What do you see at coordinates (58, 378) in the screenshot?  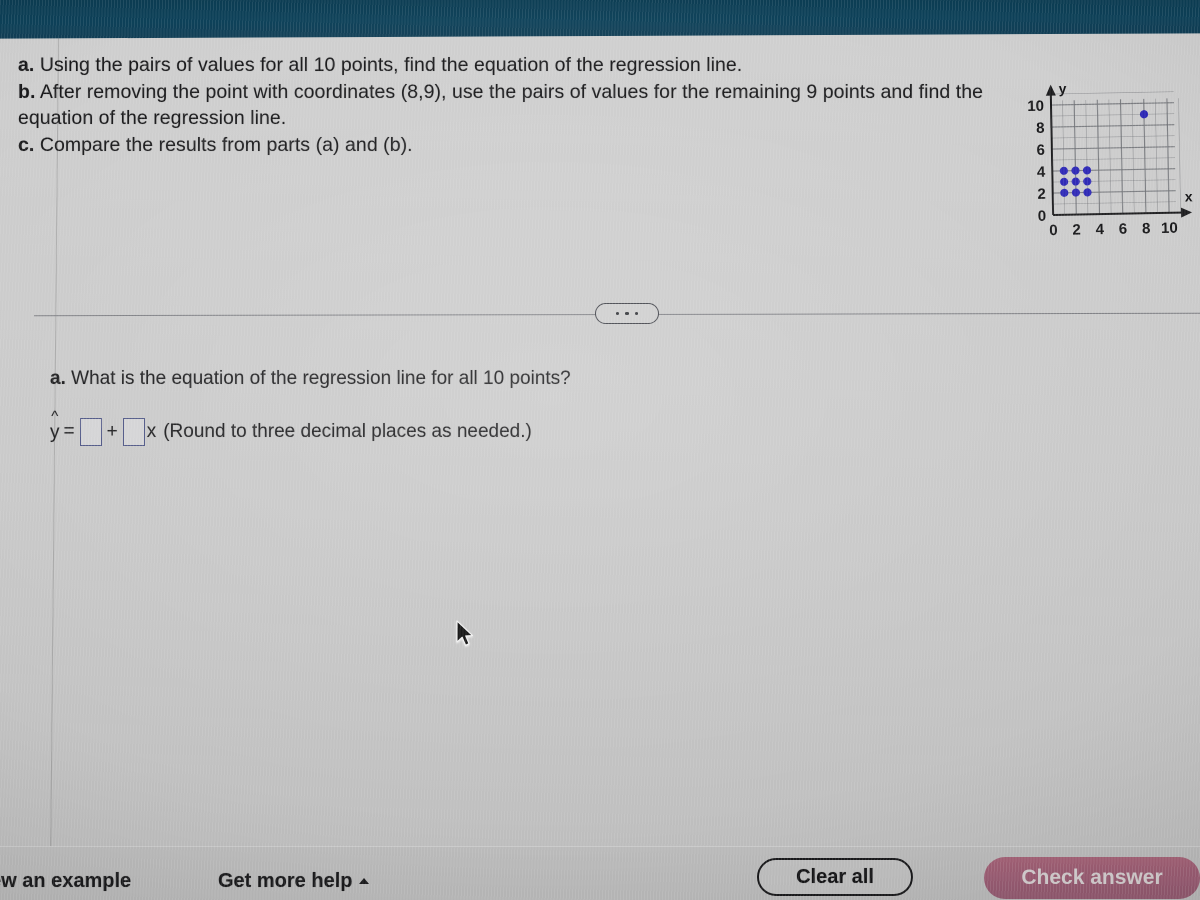 I see `answer-part-label: a.` at bounding box center [58, 378].